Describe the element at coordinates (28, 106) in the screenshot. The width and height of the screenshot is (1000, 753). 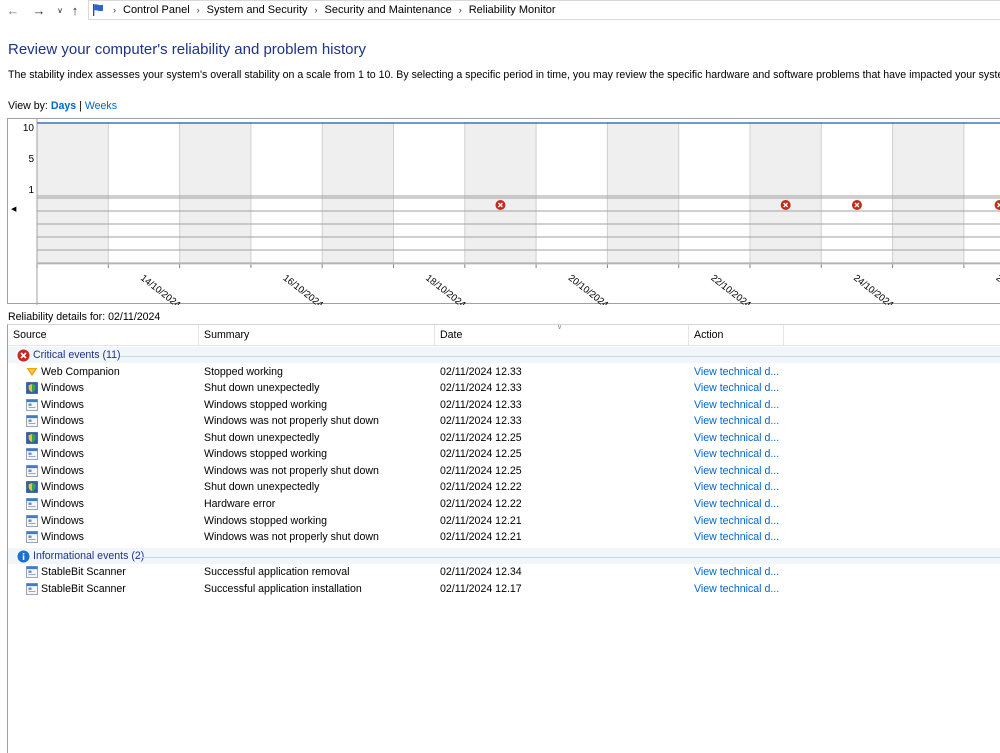
I see `view-by-label: View by:` at that location.